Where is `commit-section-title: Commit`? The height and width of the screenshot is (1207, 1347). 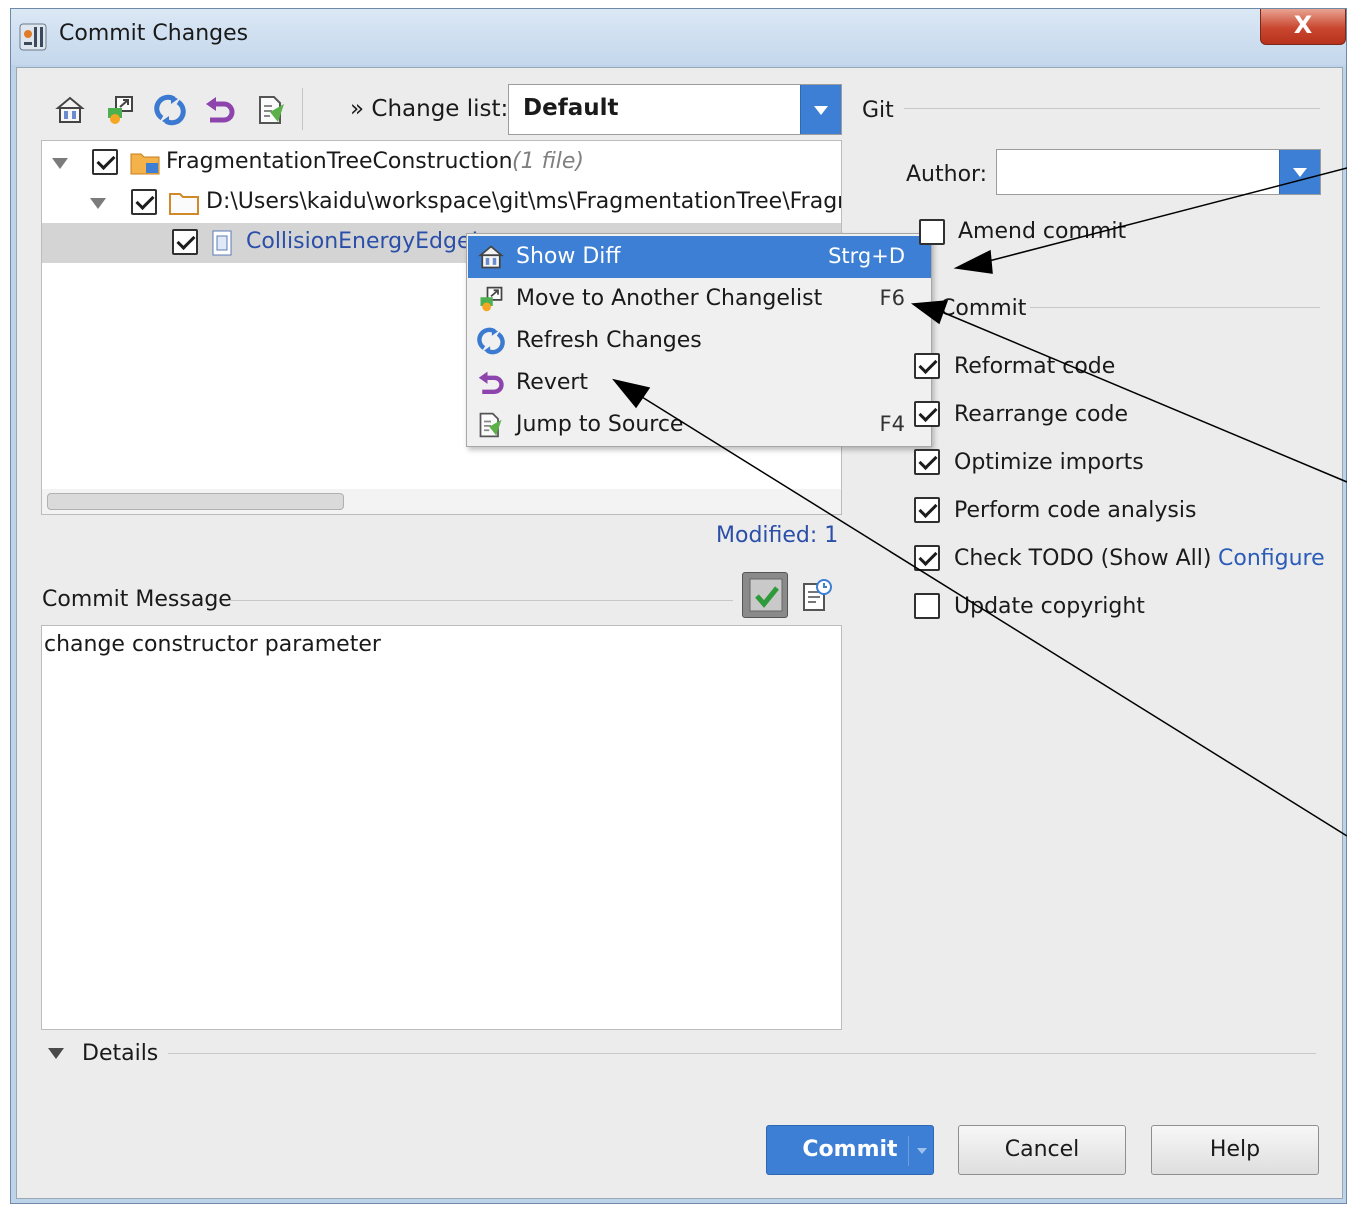
commit-section-title: Commit is located at coordinates (983, 308).